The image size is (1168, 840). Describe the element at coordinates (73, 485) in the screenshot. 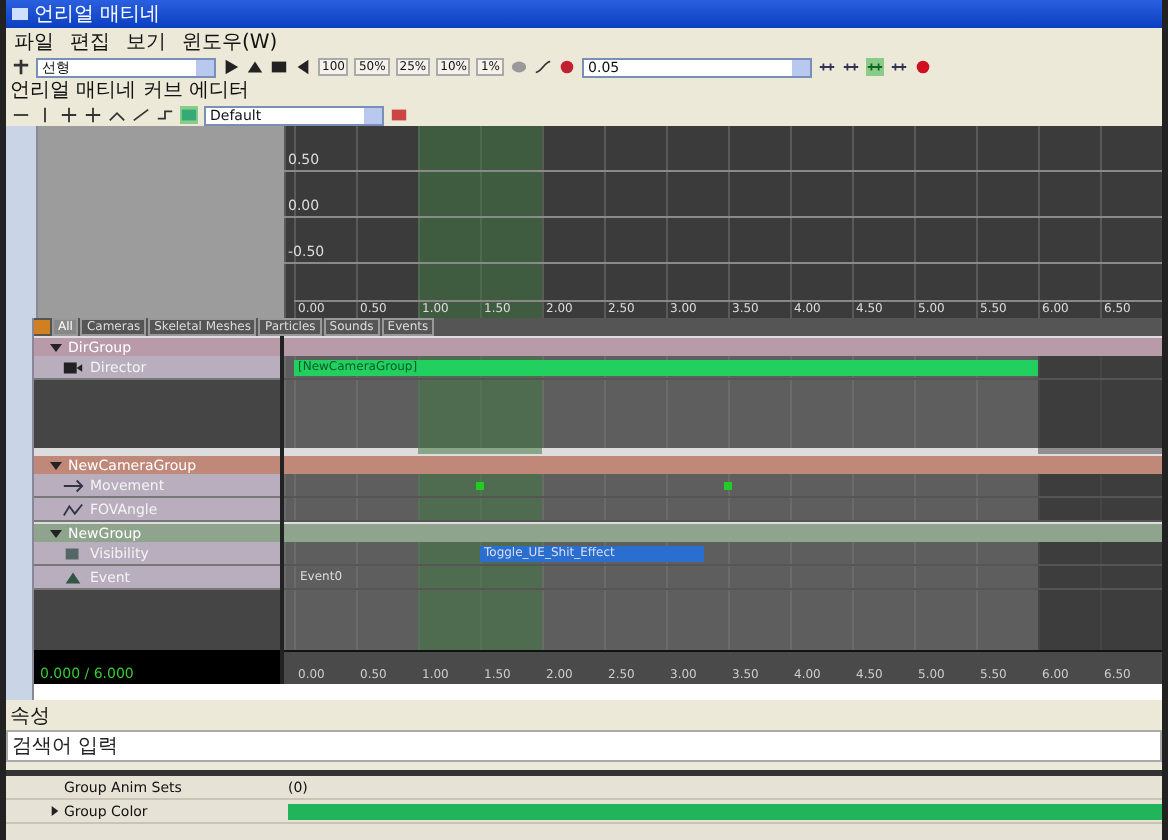

I see `arrow-icon` at that location.